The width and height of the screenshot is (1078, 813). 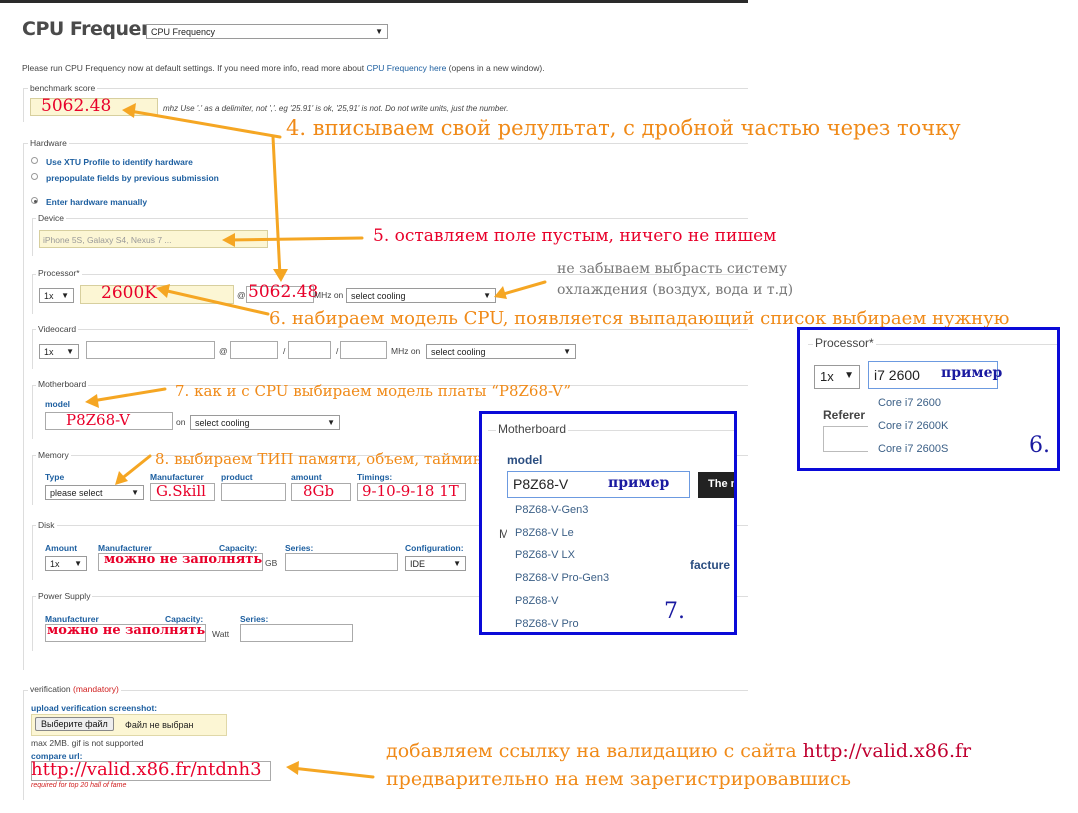 What do you see at coordinates (844, 343) in the screenshot?
I see `cpu-panel-legend: Processor*` at bounding box center [844, 343].